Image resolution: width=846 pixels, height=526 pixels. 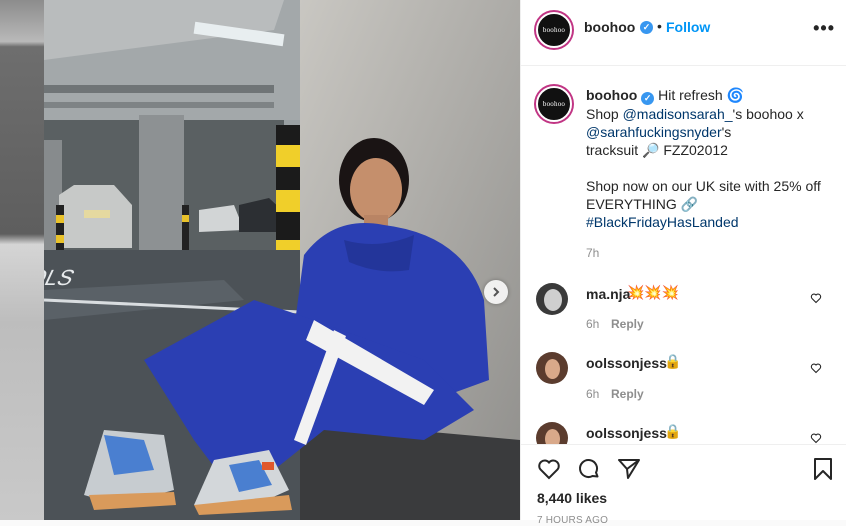 What do you see at coordinates (683, 485) in the screenshot?
I see `post-actions-bar: 8,440 likes 7 HOURS AGO` at bounding box center [683, 485].